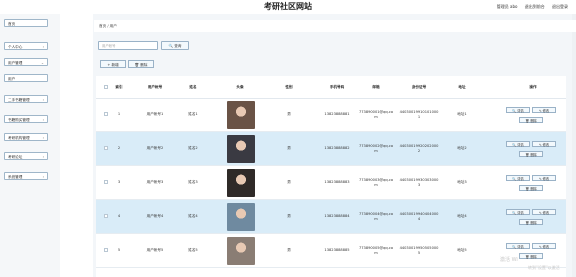 This screenshot has height=277, width=576. I want to click on sidebar-item-5: 书籍购买管理 ›, so click(26, 119).